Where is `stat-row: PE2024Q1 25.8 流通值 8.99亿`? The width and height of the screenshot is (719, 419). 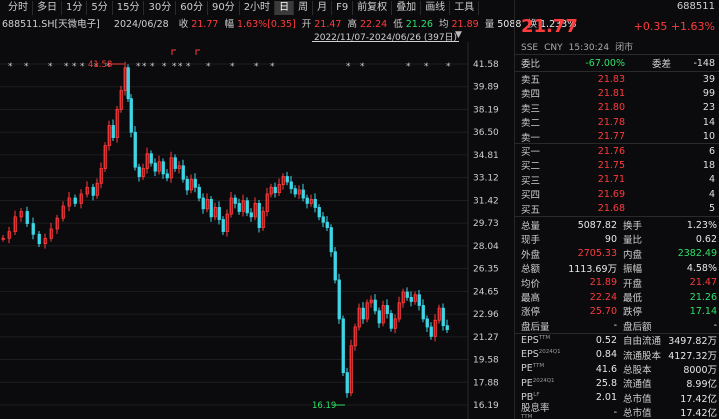
stat-row: PE2024Q1 25.8 流通值 8.99亿 is located at coordinates (619, 383).